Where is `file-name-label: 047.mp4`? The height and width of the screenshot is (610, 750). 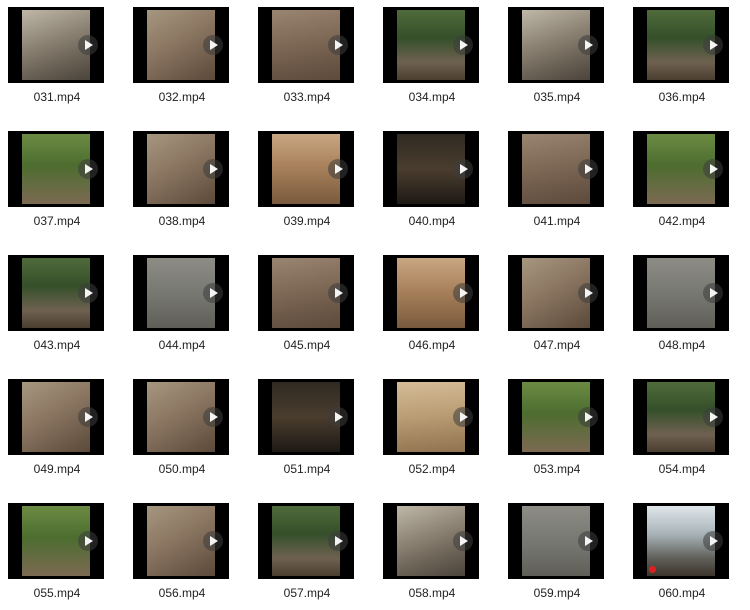
file-name-label: 047.mp4 is located at coordinates (557, 345).